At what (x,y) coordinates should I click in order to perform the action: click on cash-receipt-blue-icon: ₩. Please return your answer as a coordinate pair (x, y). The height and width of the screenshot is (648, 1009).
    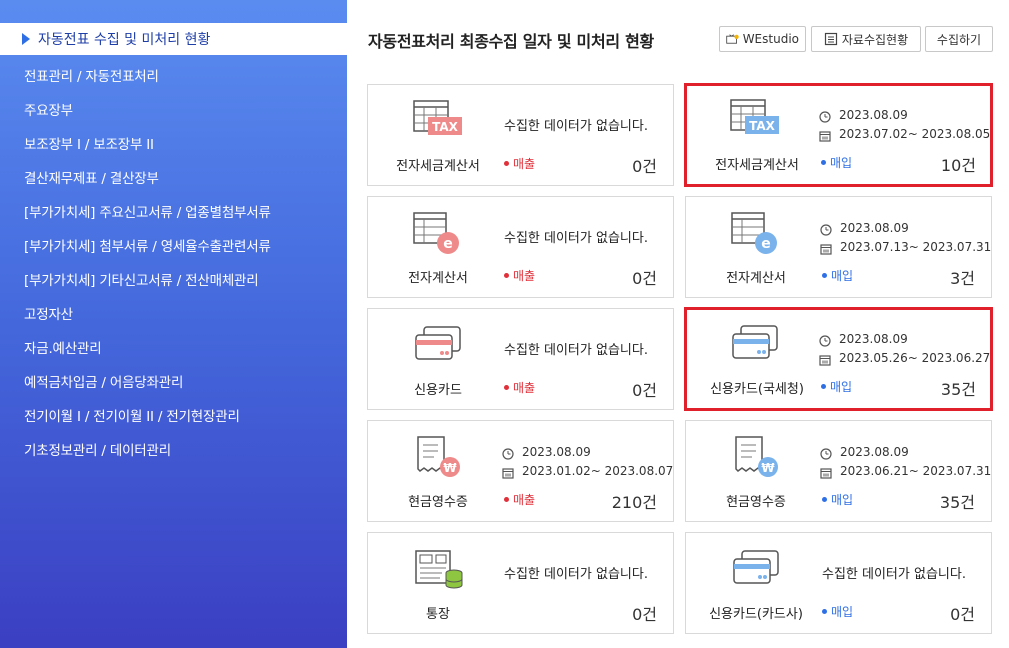
    Looking at the image, I should click on (756, 457).